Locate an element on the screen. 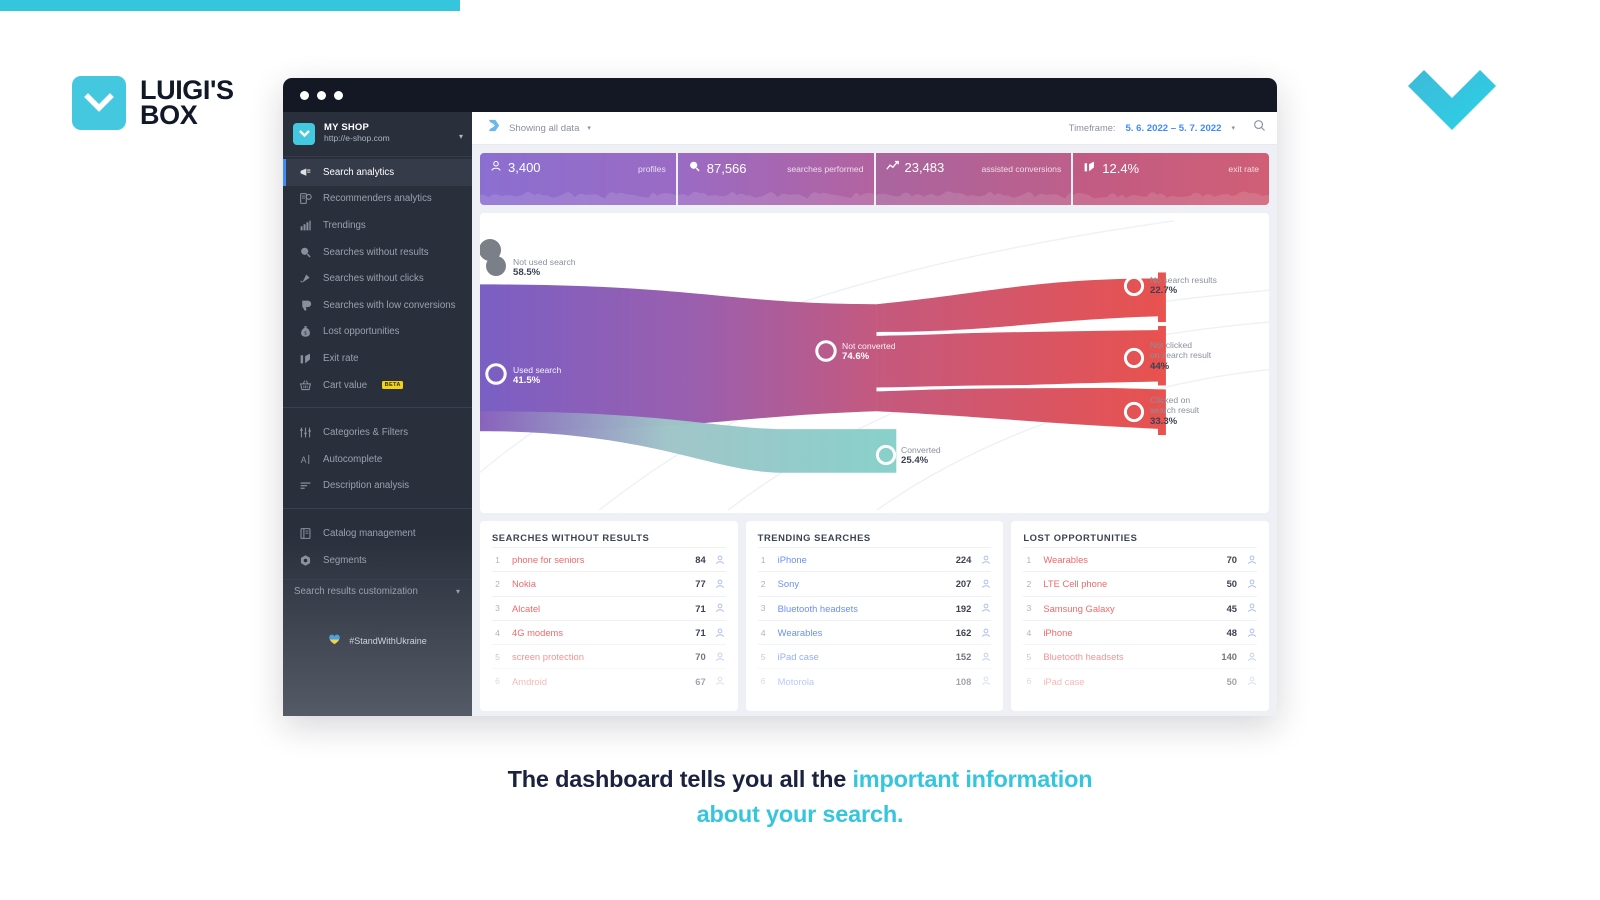 The width and height of the screenshot is (1600, 900). table-row: 6 Motorola 108 is located at coordinates (874, 680).